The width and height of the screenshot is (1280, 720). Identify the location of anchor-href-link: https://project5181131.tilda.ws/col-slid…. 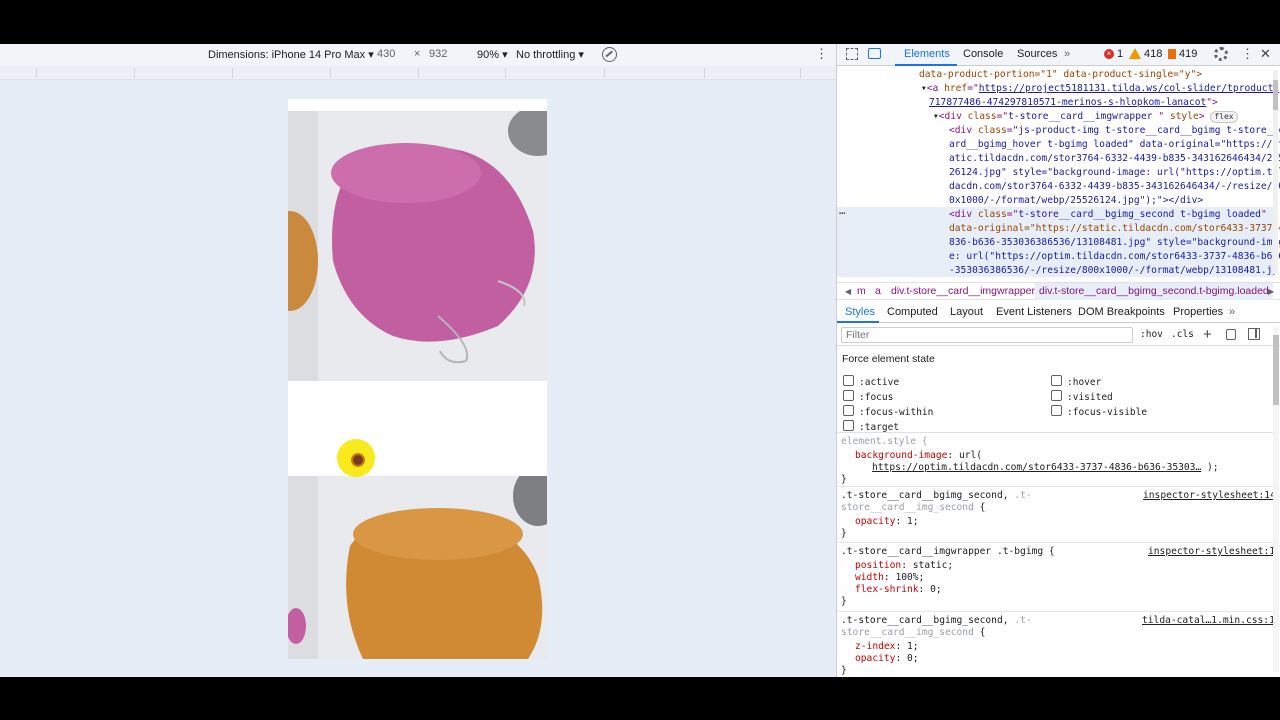
(1129, 88).